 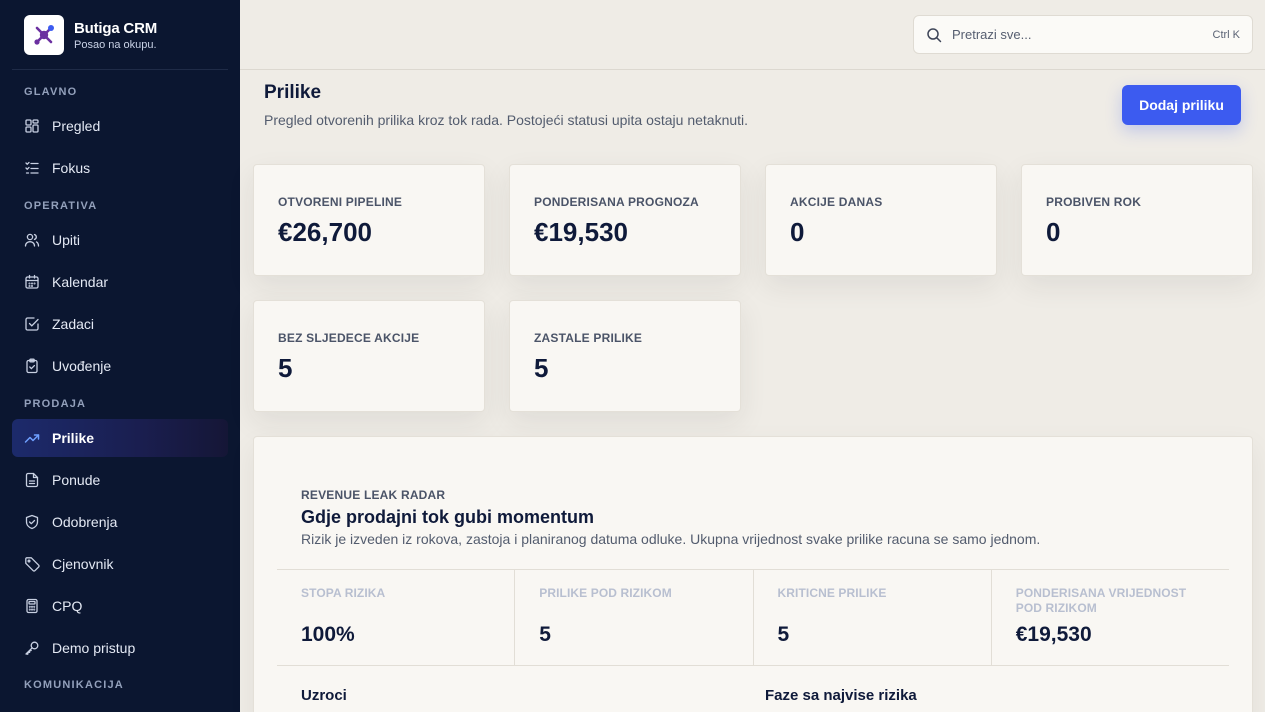 I want to click on search-input, so click(x=1082, y=34).